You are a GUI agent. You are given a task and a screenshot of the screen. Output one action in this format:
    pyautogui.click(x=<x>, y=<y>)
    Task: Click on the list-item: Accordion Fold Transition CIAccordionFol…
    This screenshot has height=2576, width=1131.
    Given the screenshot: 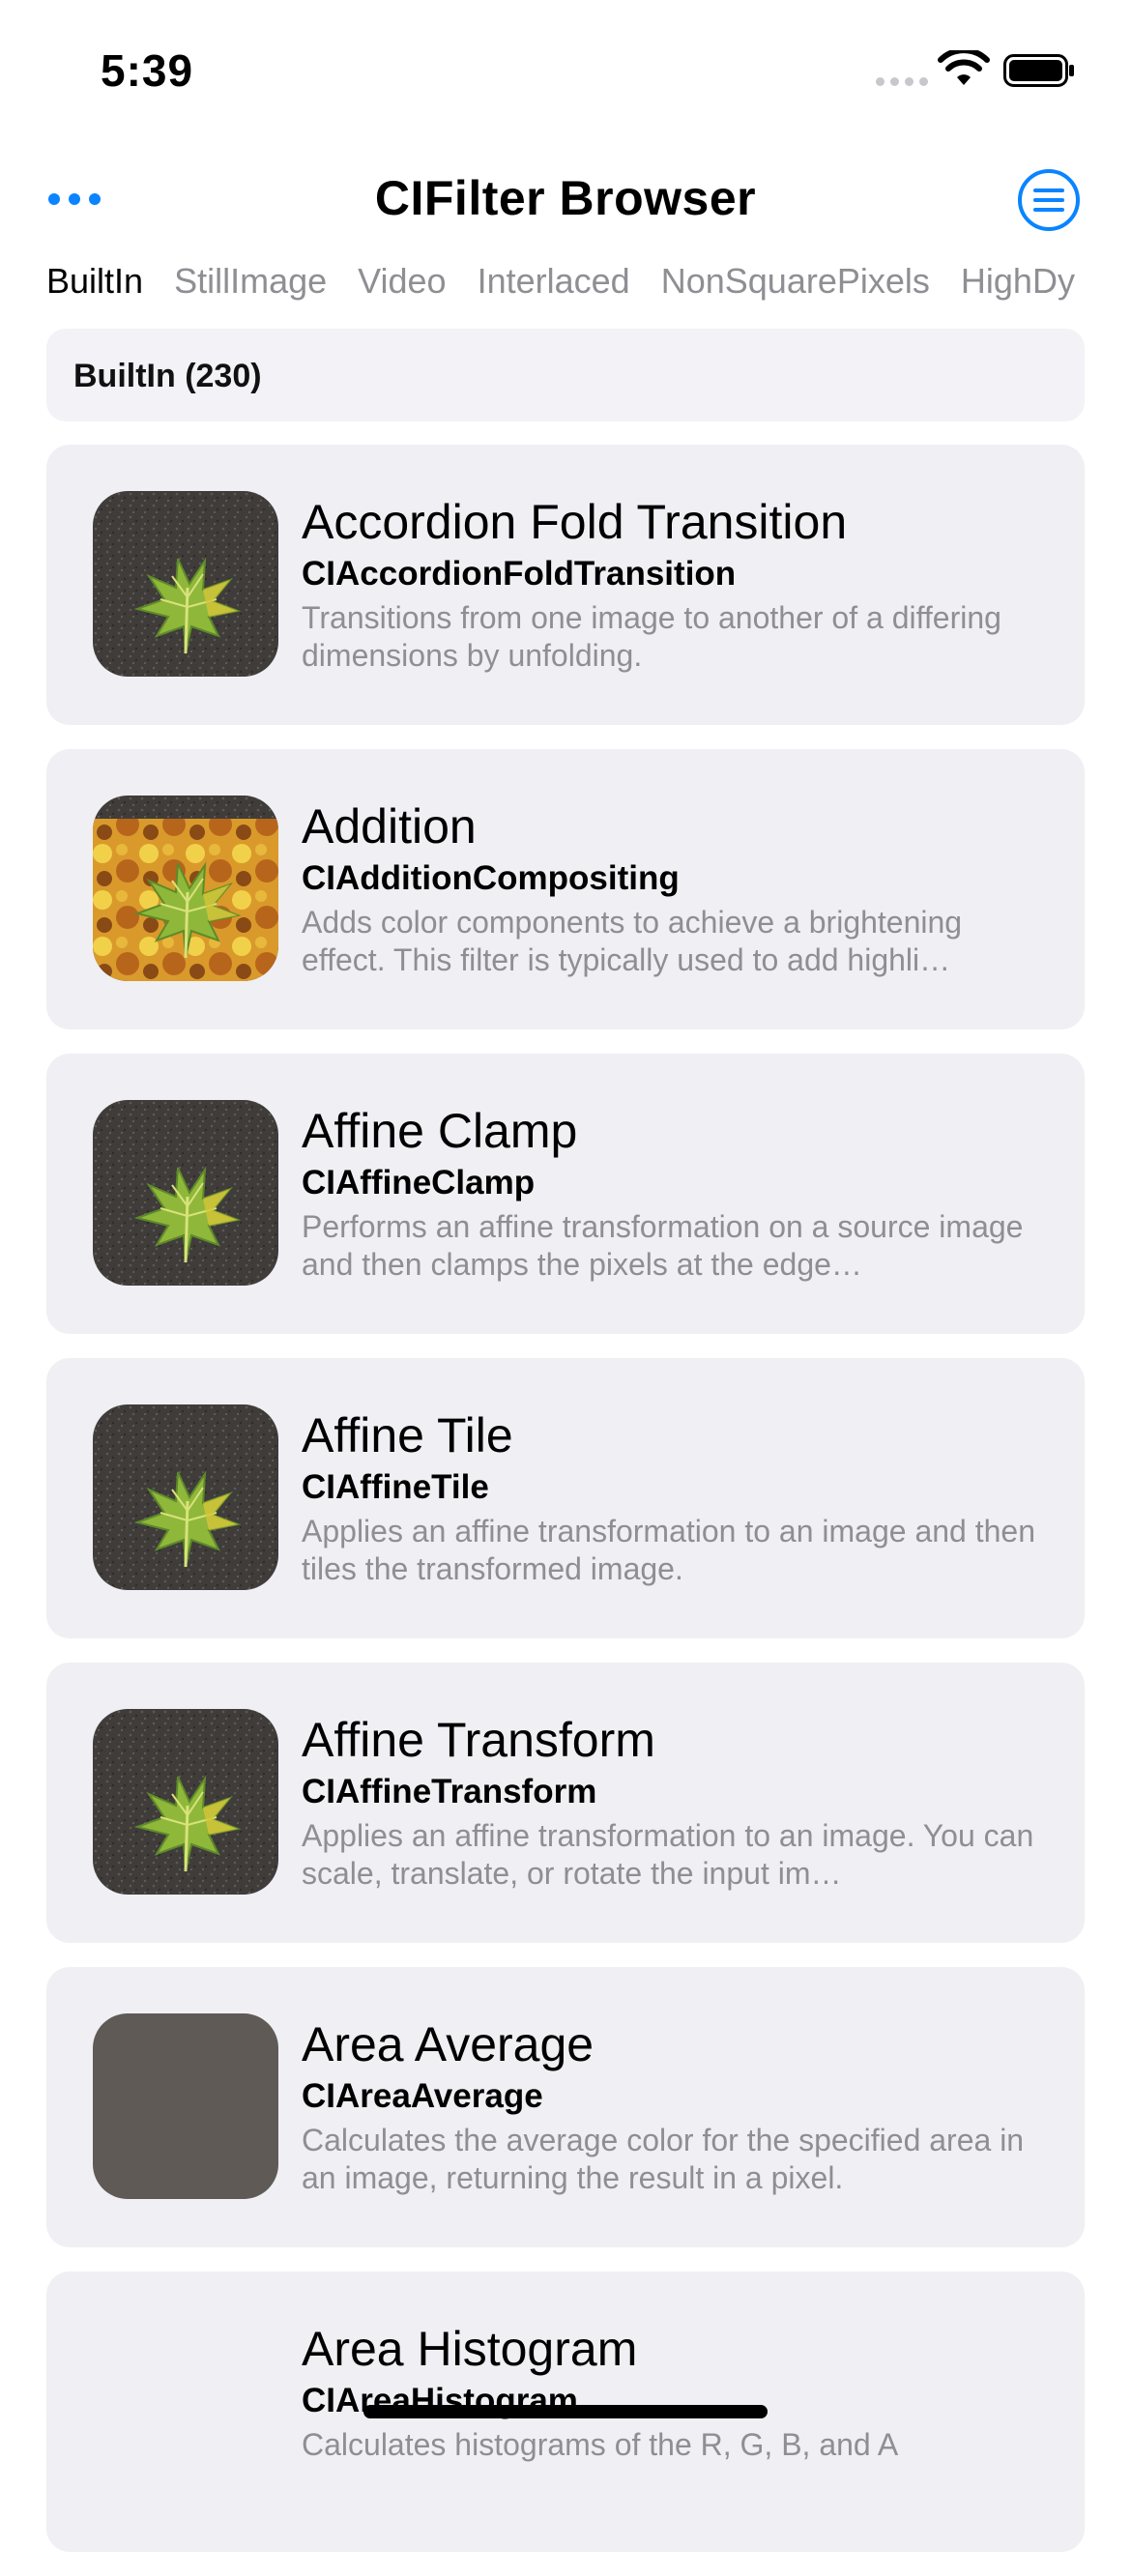 What is the action you would take?
    pyautogui.click(x=565, y=585)
    